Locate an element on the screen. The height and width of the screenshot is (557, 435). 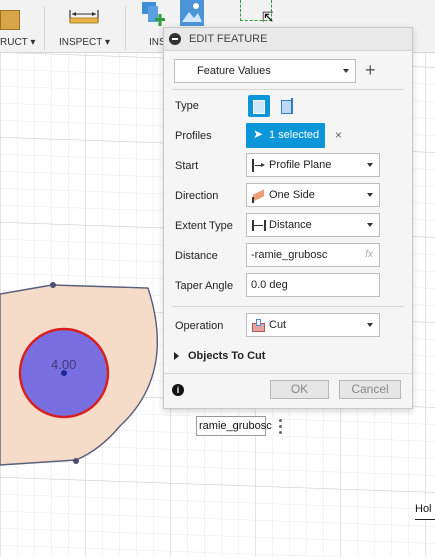
distance-canvas-input-value: ramie_grubosc is located at coordinates (235, 426).